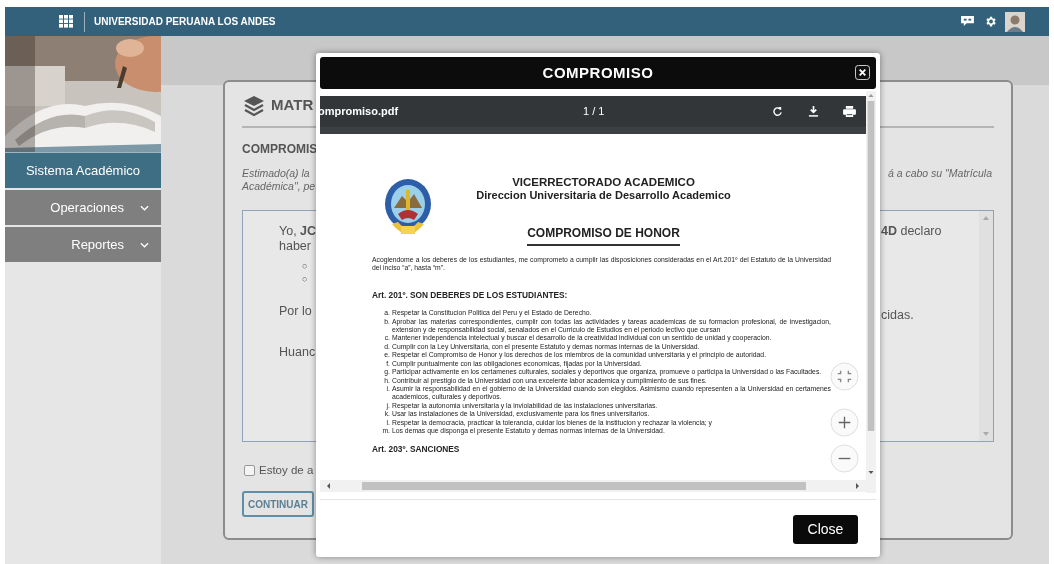 The image size is (1054, 564). What do you see at coordinates (813, 111) in the screenshot?
I see `download-icon` at bounding box center [813, 111].